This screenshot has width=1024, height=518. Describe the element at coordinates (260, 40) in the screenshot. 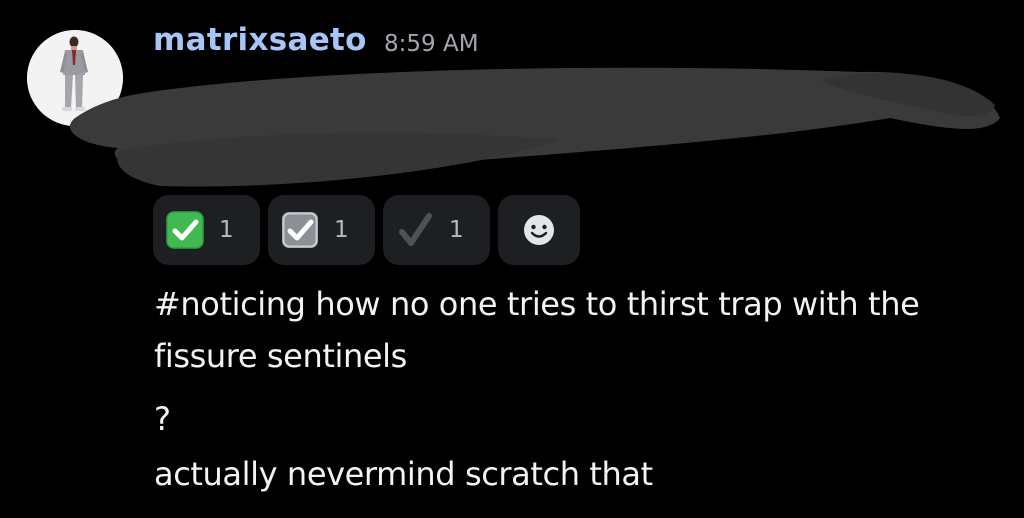

I see `username: matrixsaeto` at that location.